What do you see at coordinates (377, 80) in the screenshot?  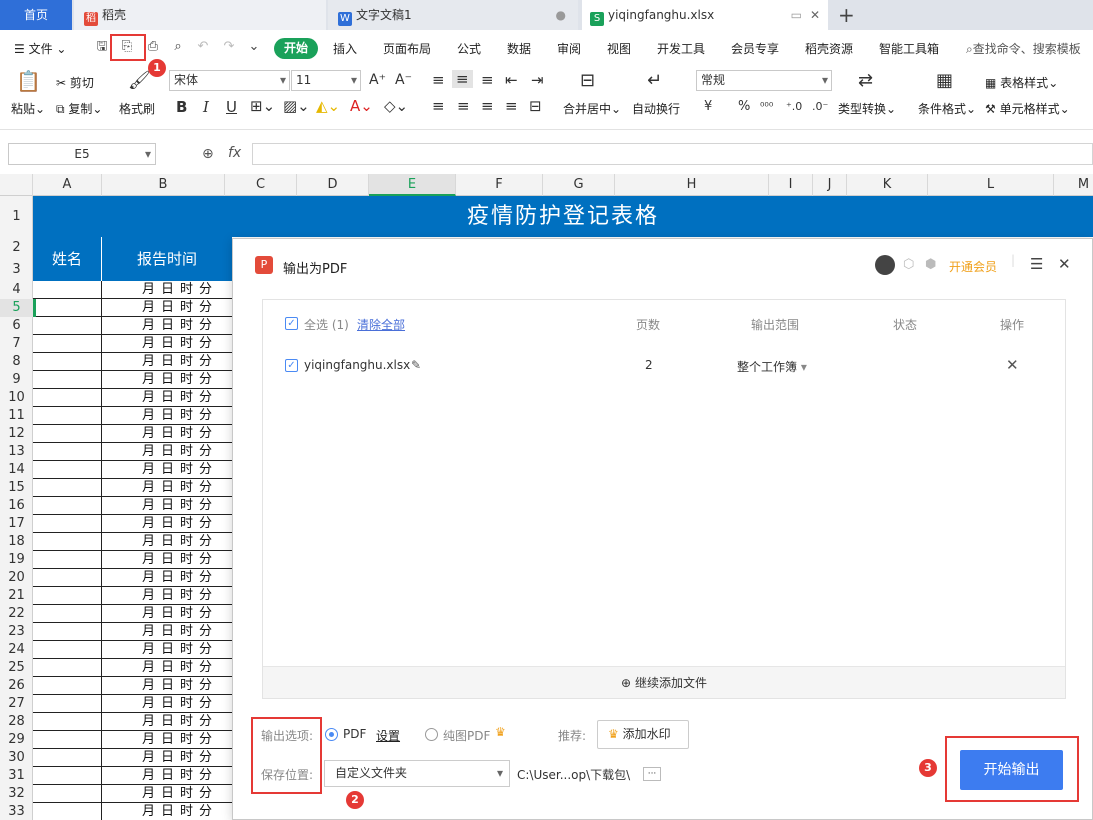 I see `increase-font-icon: A⁺` at bounding box center [377, 80].